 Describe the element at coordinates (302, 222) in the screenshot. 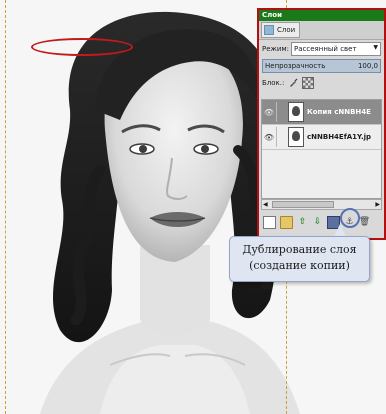

I see `raise-layer-icon: ⇧` at that location.